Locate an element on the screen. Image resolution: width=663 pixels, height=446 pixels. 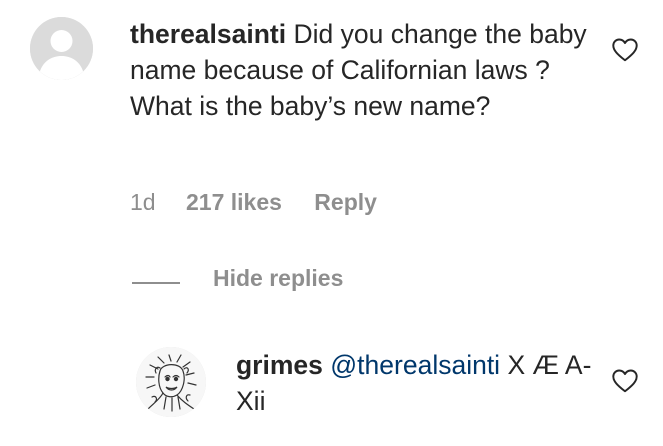
commenter-avatar is located at coordinates (61, 48).